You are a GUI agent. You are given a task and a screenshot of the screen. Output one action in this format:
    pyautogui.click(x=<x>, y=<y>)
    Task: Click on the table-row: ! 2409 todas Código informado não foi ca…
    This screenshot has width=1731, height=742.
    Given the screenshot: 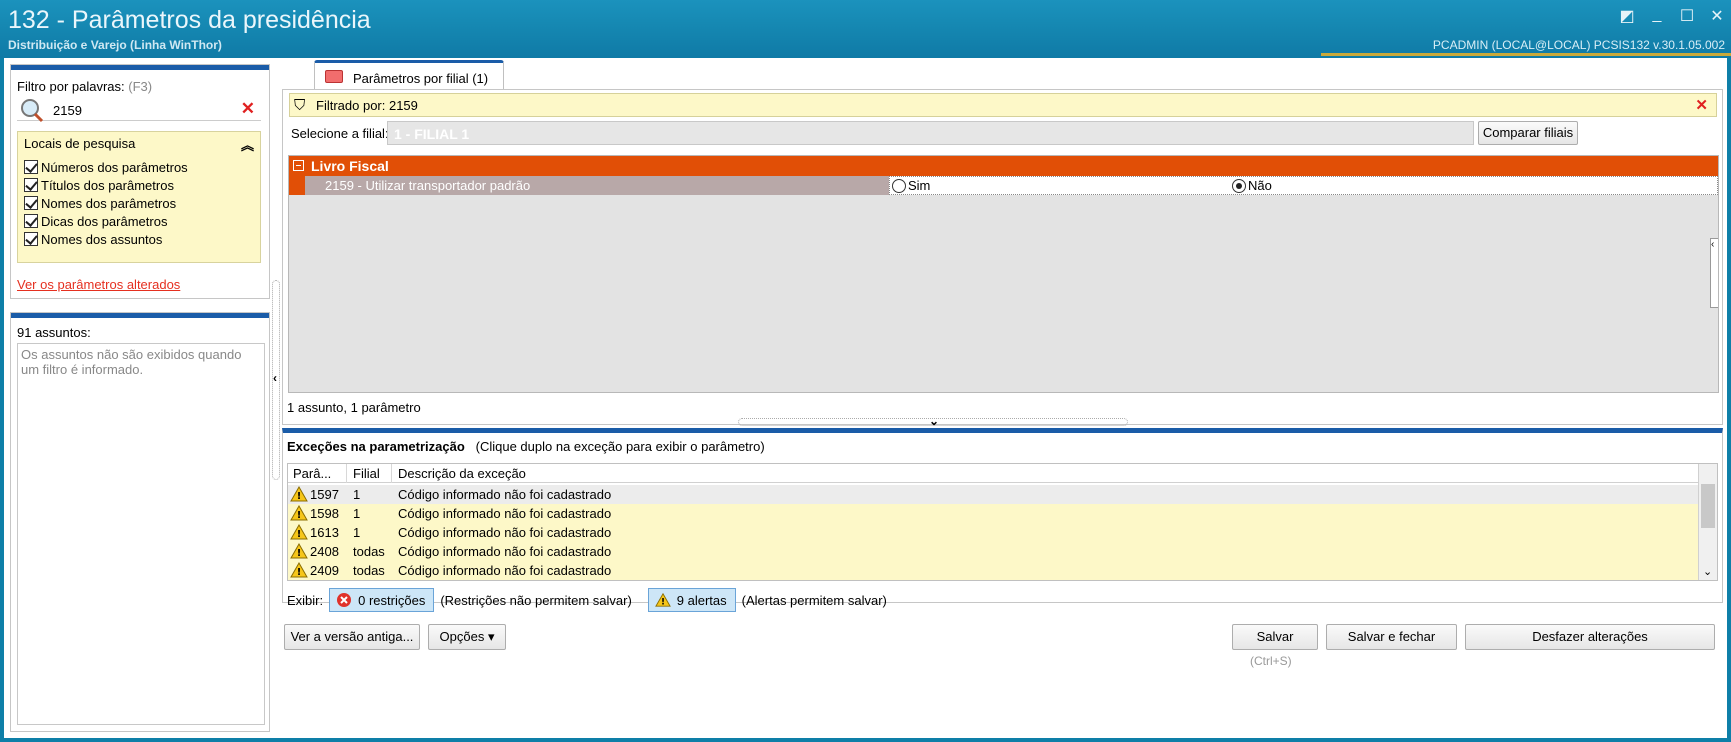 What is the action you would take?
    pyautogui.click(x=993, y=570)
    